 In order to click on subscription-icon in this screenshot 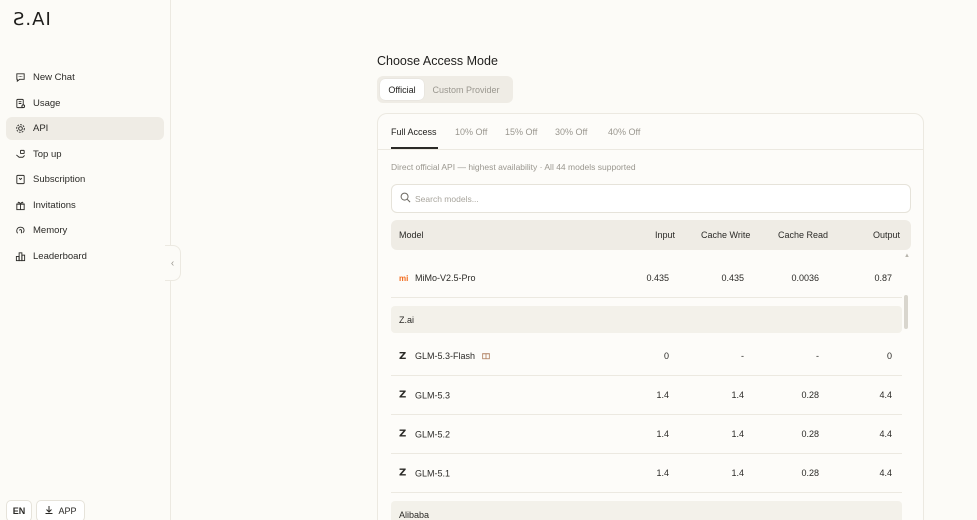, I will do `click(20, 179)`.